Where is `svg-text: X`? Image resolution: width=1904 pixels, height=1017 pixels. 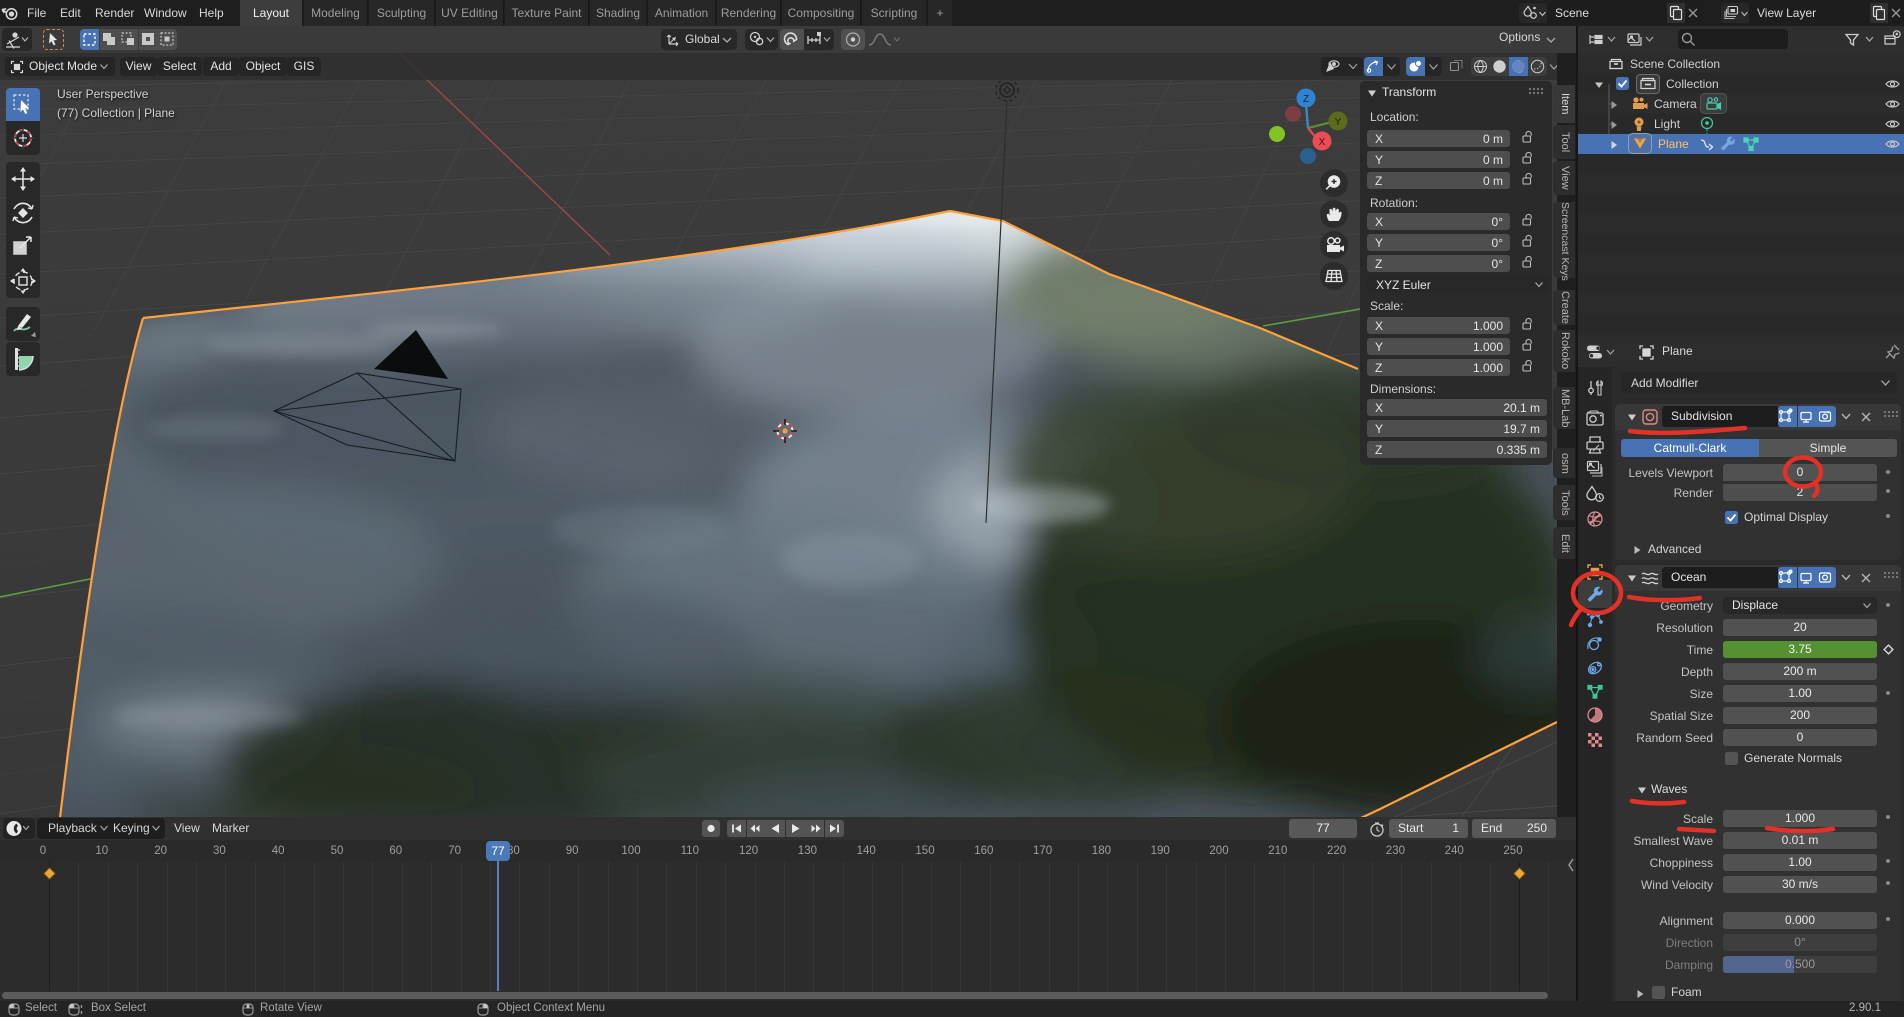
svg-text: X is located at coordinates (1322, 142).